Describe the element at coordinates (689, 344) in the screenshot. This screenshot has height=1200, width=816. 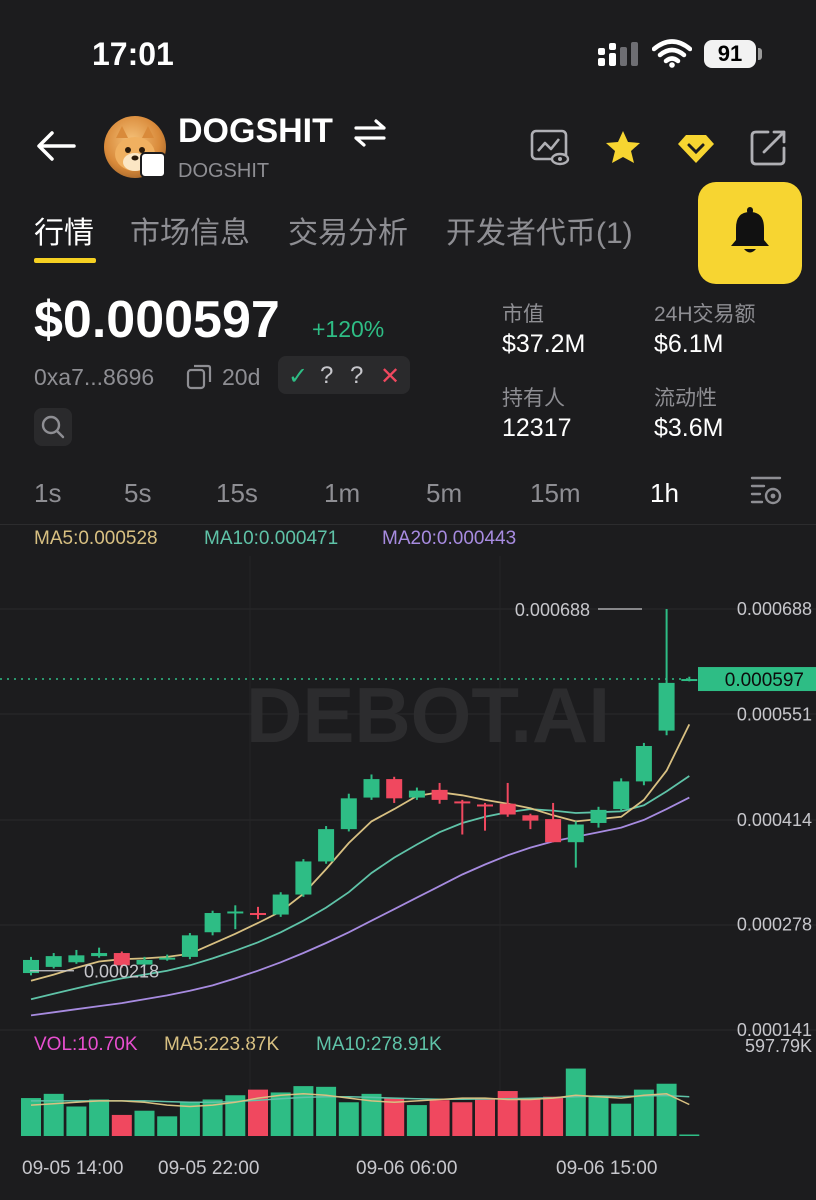
I see `stat-value-24h-volume: $6.1M` at that location.